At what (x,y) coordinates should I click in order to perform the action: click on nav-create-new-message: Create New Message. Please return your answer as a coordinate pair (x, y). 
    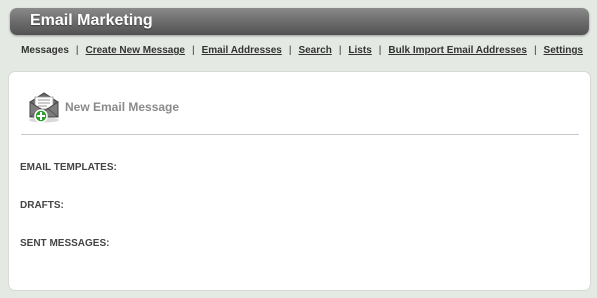
    Looking at the image, I should click on (136, 50).